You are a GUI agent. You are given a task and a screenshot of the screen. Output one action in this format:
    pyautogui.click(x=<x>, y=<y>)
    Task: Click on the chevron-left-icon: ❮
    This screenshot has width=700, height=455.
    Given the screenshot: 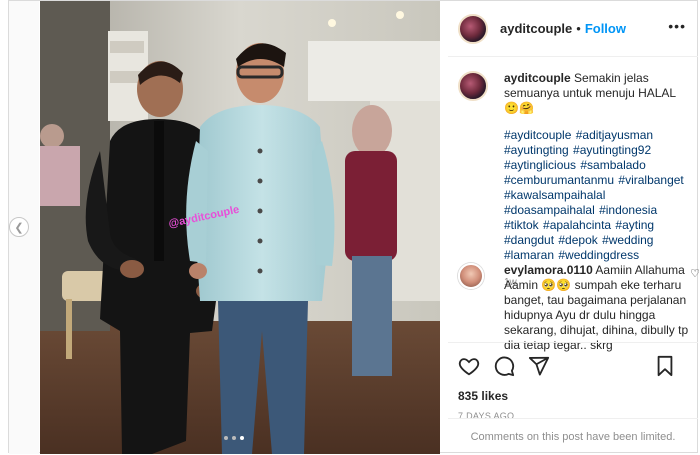 What is the action you would take?
    pyautogui.click(x=19, y=227)
    